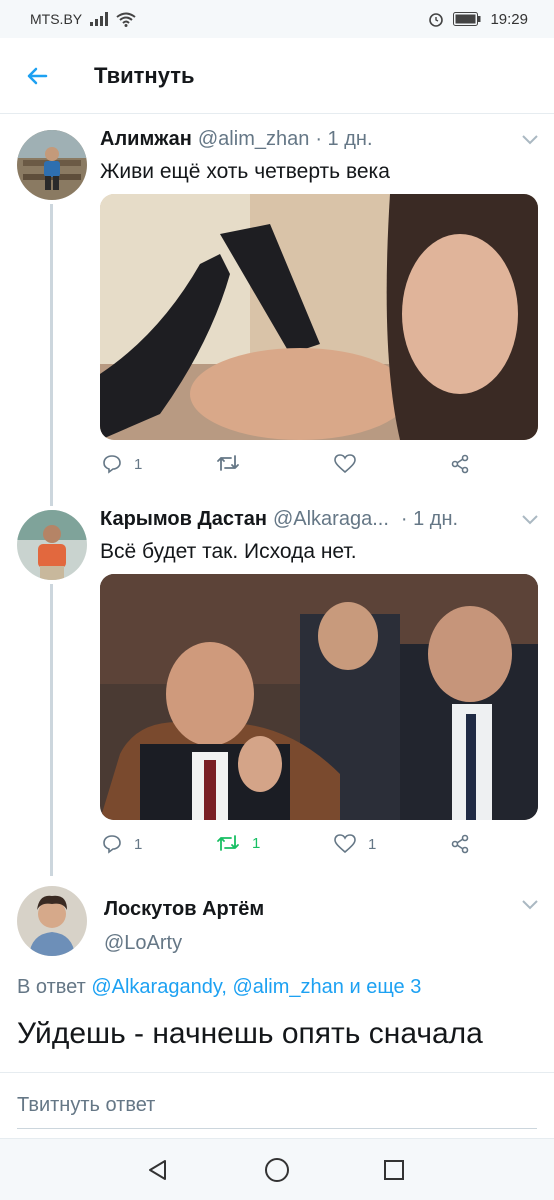  I want to click on square-recents-icon, so click(394, 1170).